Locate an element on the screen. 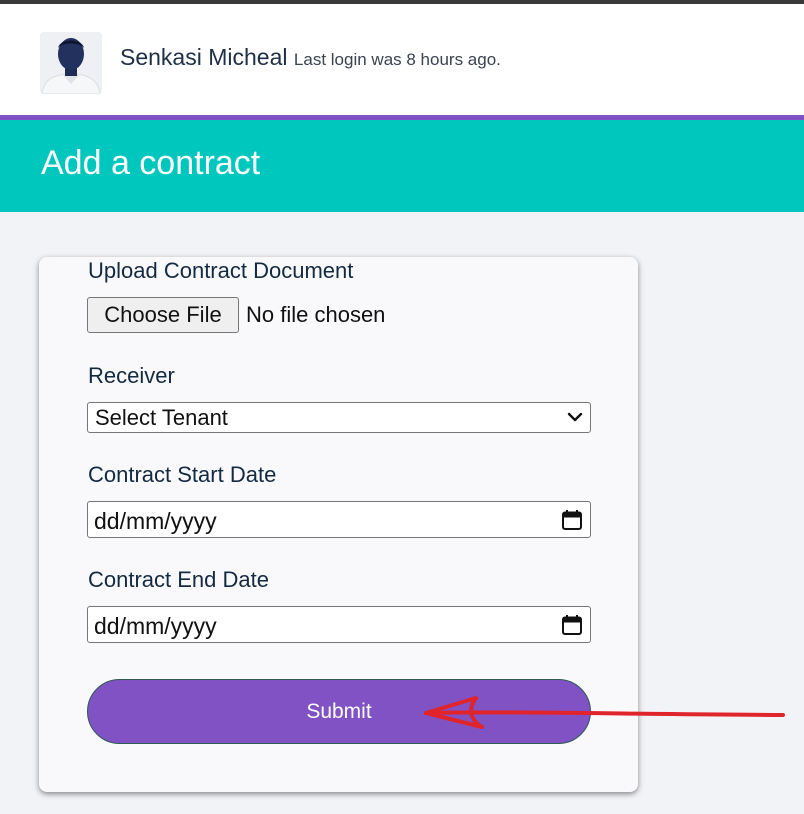  end-date-label: Contract End Date is located at coordinates (178, 579).